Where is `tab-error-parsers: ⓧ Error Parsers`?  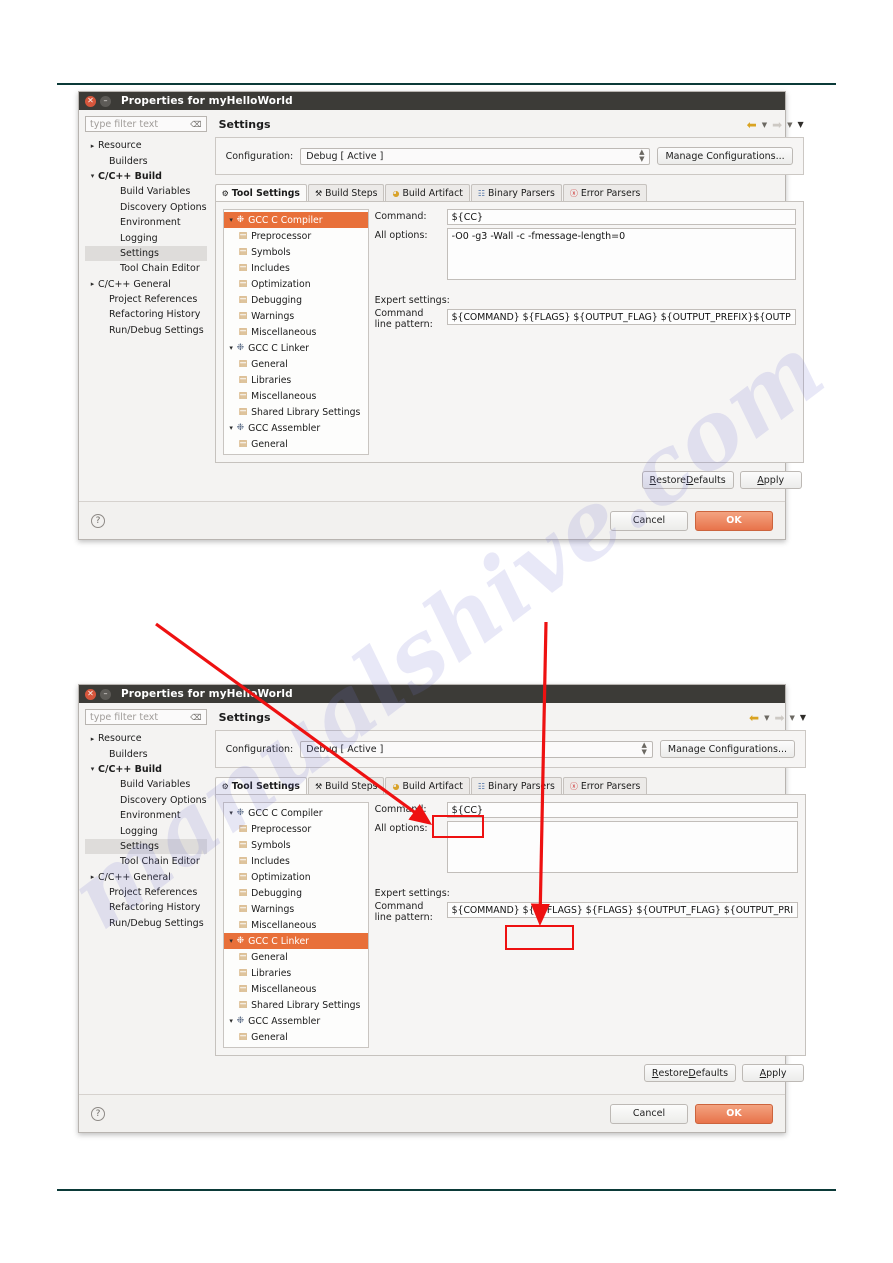 tab-error-parsers: ⓧ Error Parsers is located at coordinates (605, 785).